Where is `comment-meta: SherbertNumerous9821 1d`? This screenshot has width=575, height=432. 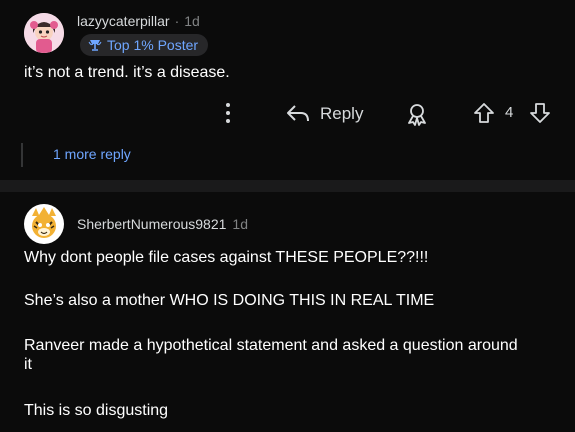 comment-meta: SherbertNumerous9821 1d is located at coordinates (162, 224).